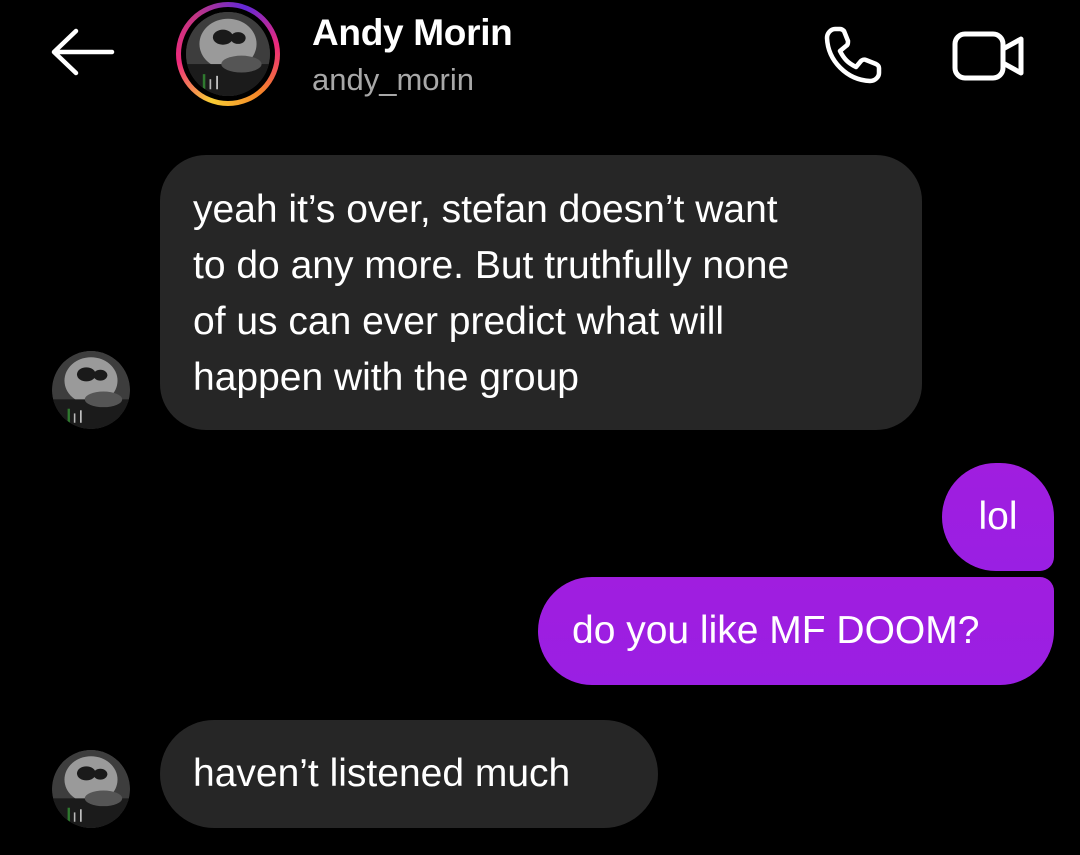 The image size is (1080, 855). What do you see at coordinates (459, 321) in the screenshot?
I see `message-line: of us can ever predict what will` at bounding box center [459, 321].